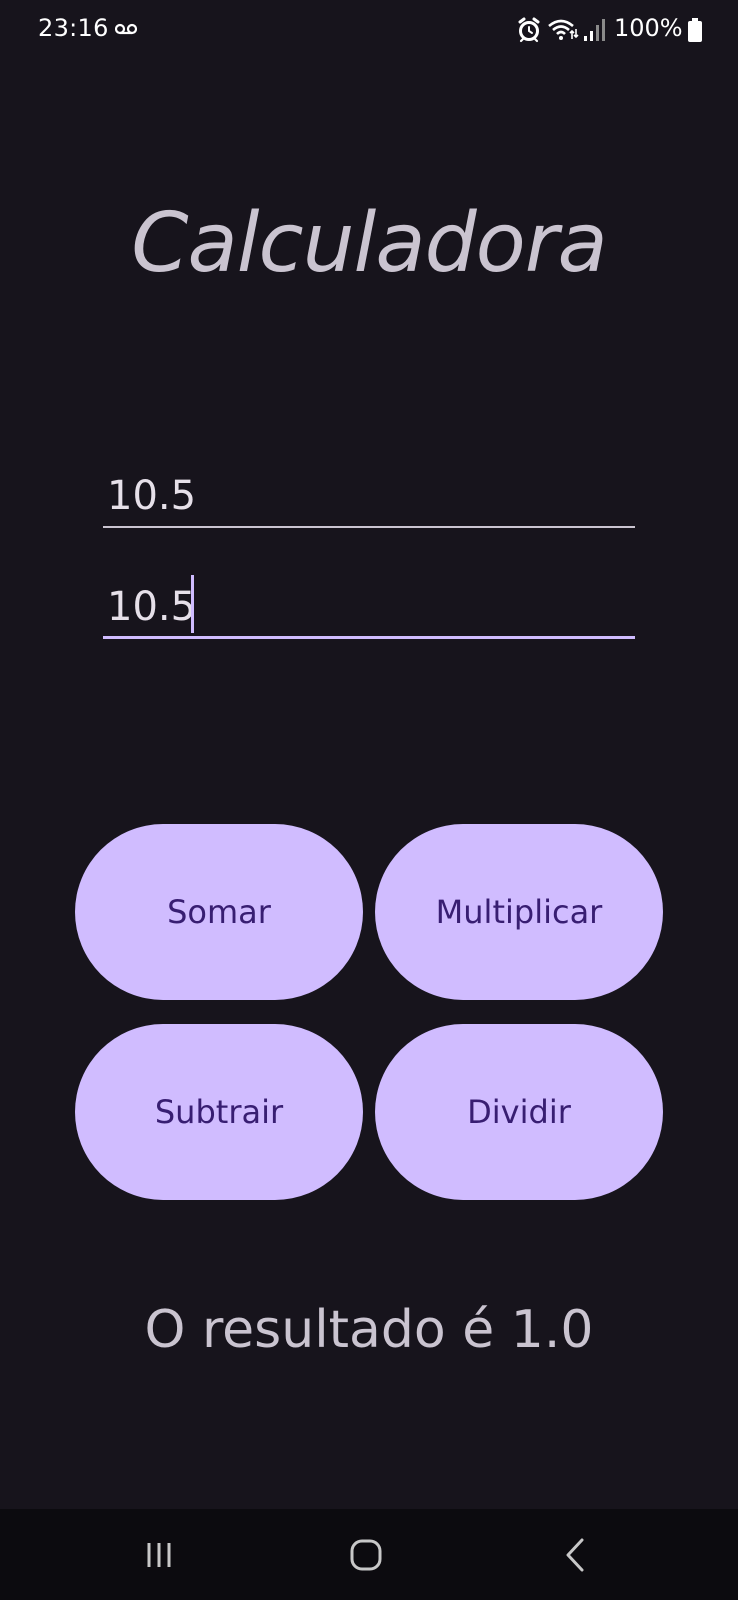 The image size is (738, 1600). I want to click on second-number-field, so click(369, 608).